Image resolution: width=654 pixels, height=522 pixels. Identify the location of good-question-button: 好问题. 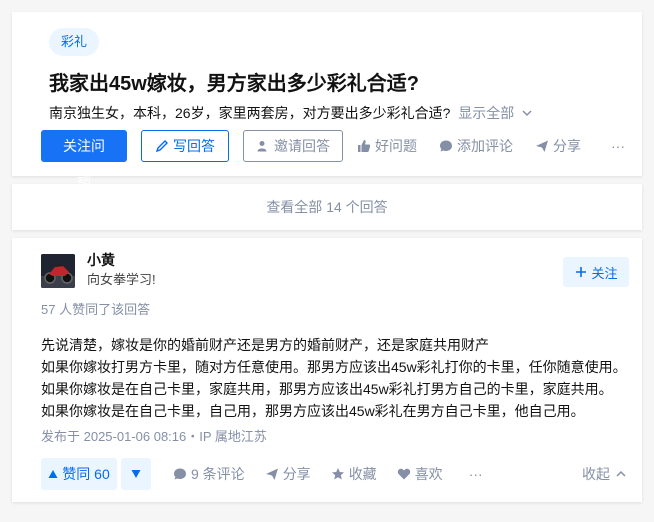
(387, 146).